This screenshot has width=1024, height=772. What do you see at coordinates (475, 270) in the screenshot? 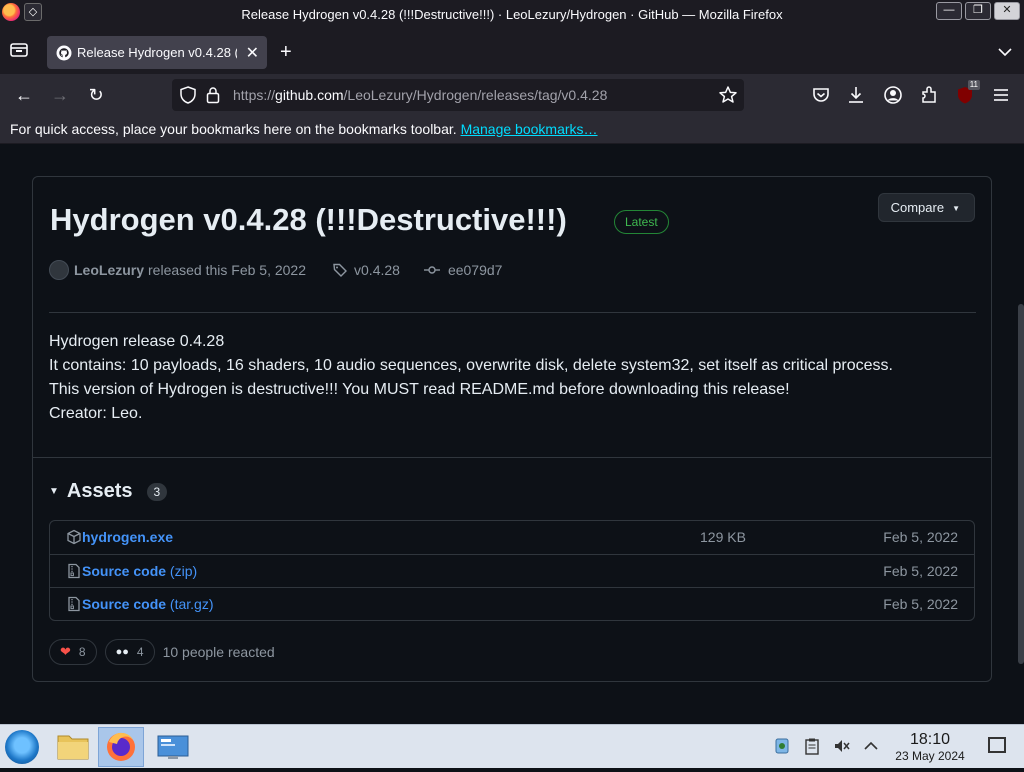
I see `commit-hash: ee079d7` at bounding box center [475, 270].